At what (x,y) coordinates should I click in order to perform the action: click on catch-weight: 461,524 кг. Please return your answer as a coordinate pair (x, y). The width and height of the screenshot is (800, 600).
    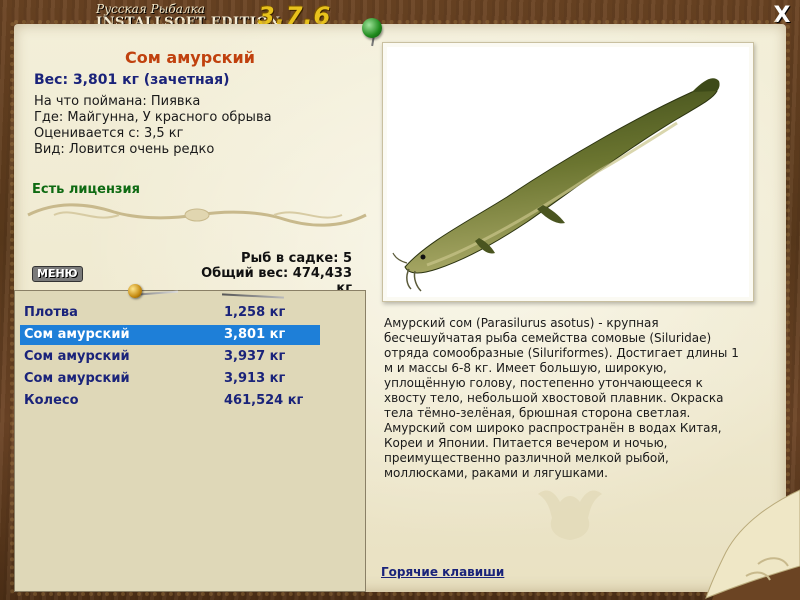
    Looking at the image, I should click on (264, 400).